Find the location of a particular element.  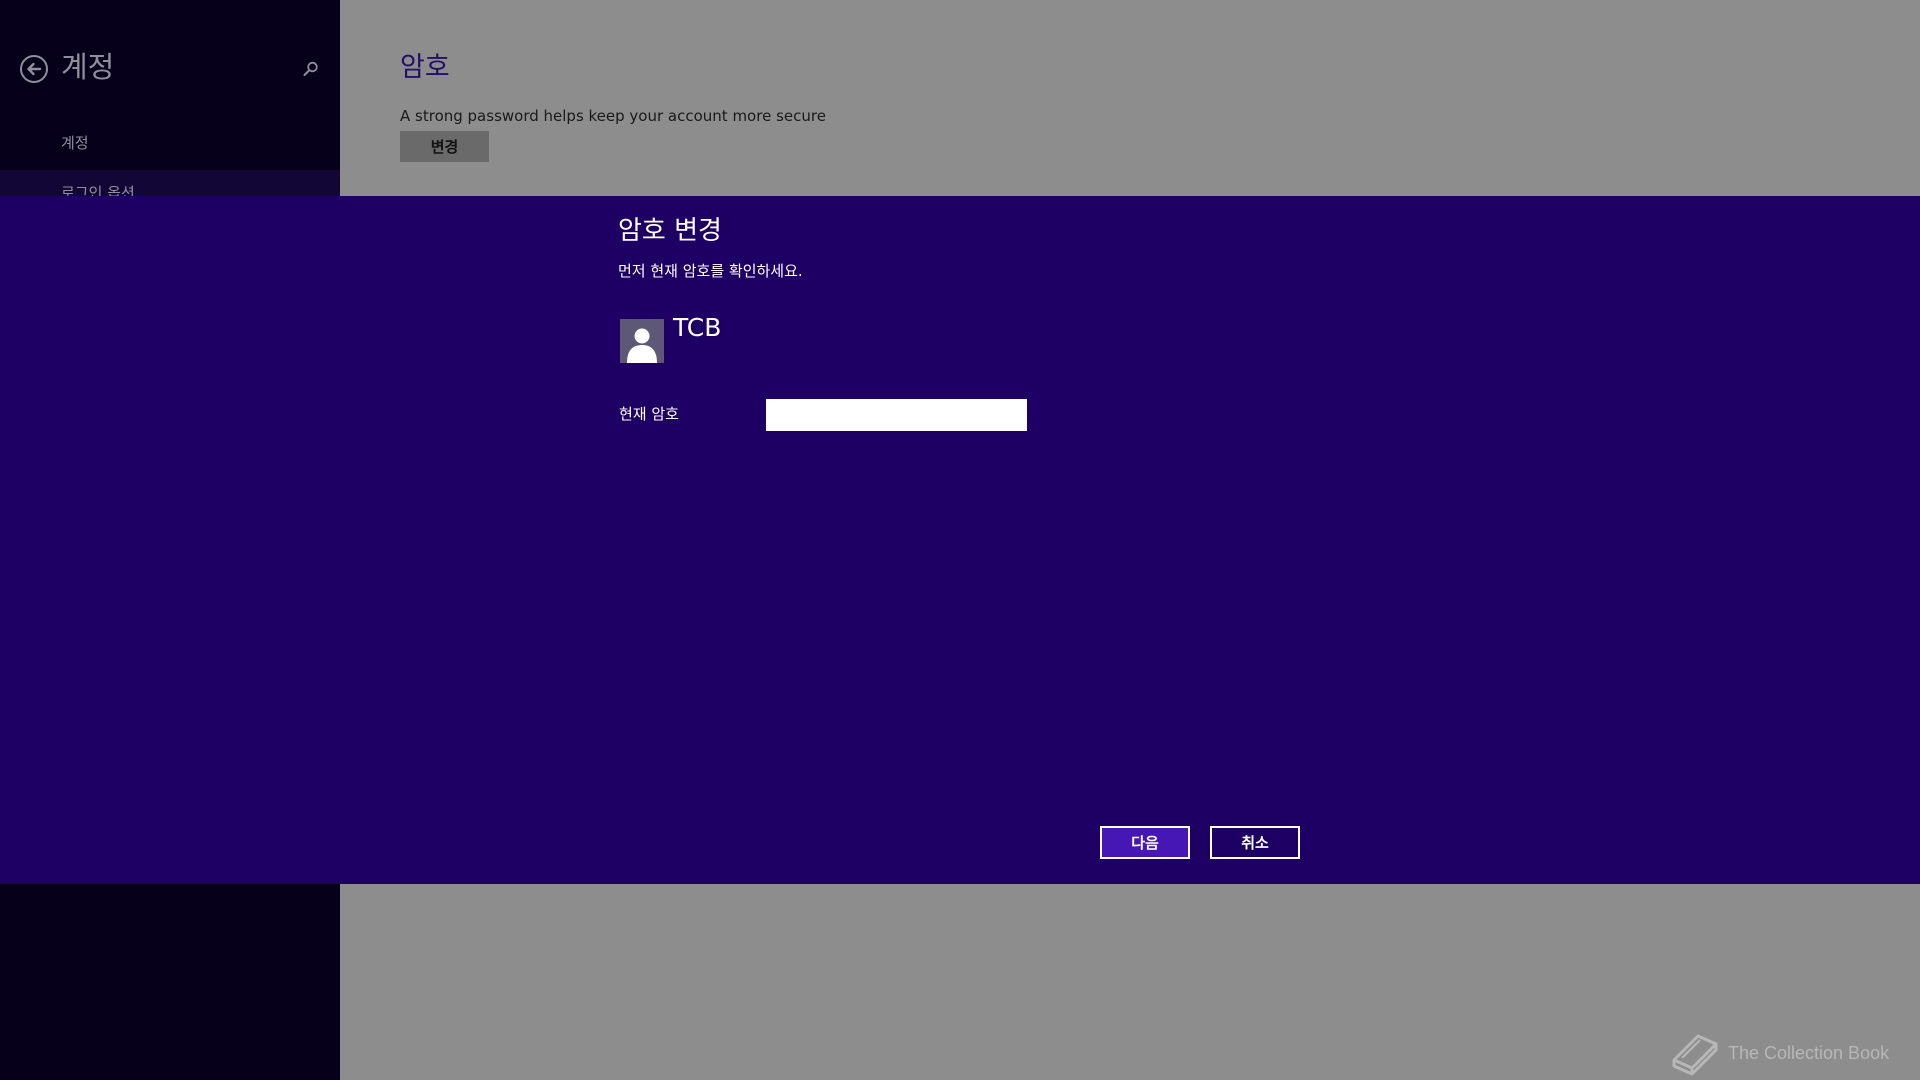

watermark: The Collection Book is located at coordinates (1778, 1053).